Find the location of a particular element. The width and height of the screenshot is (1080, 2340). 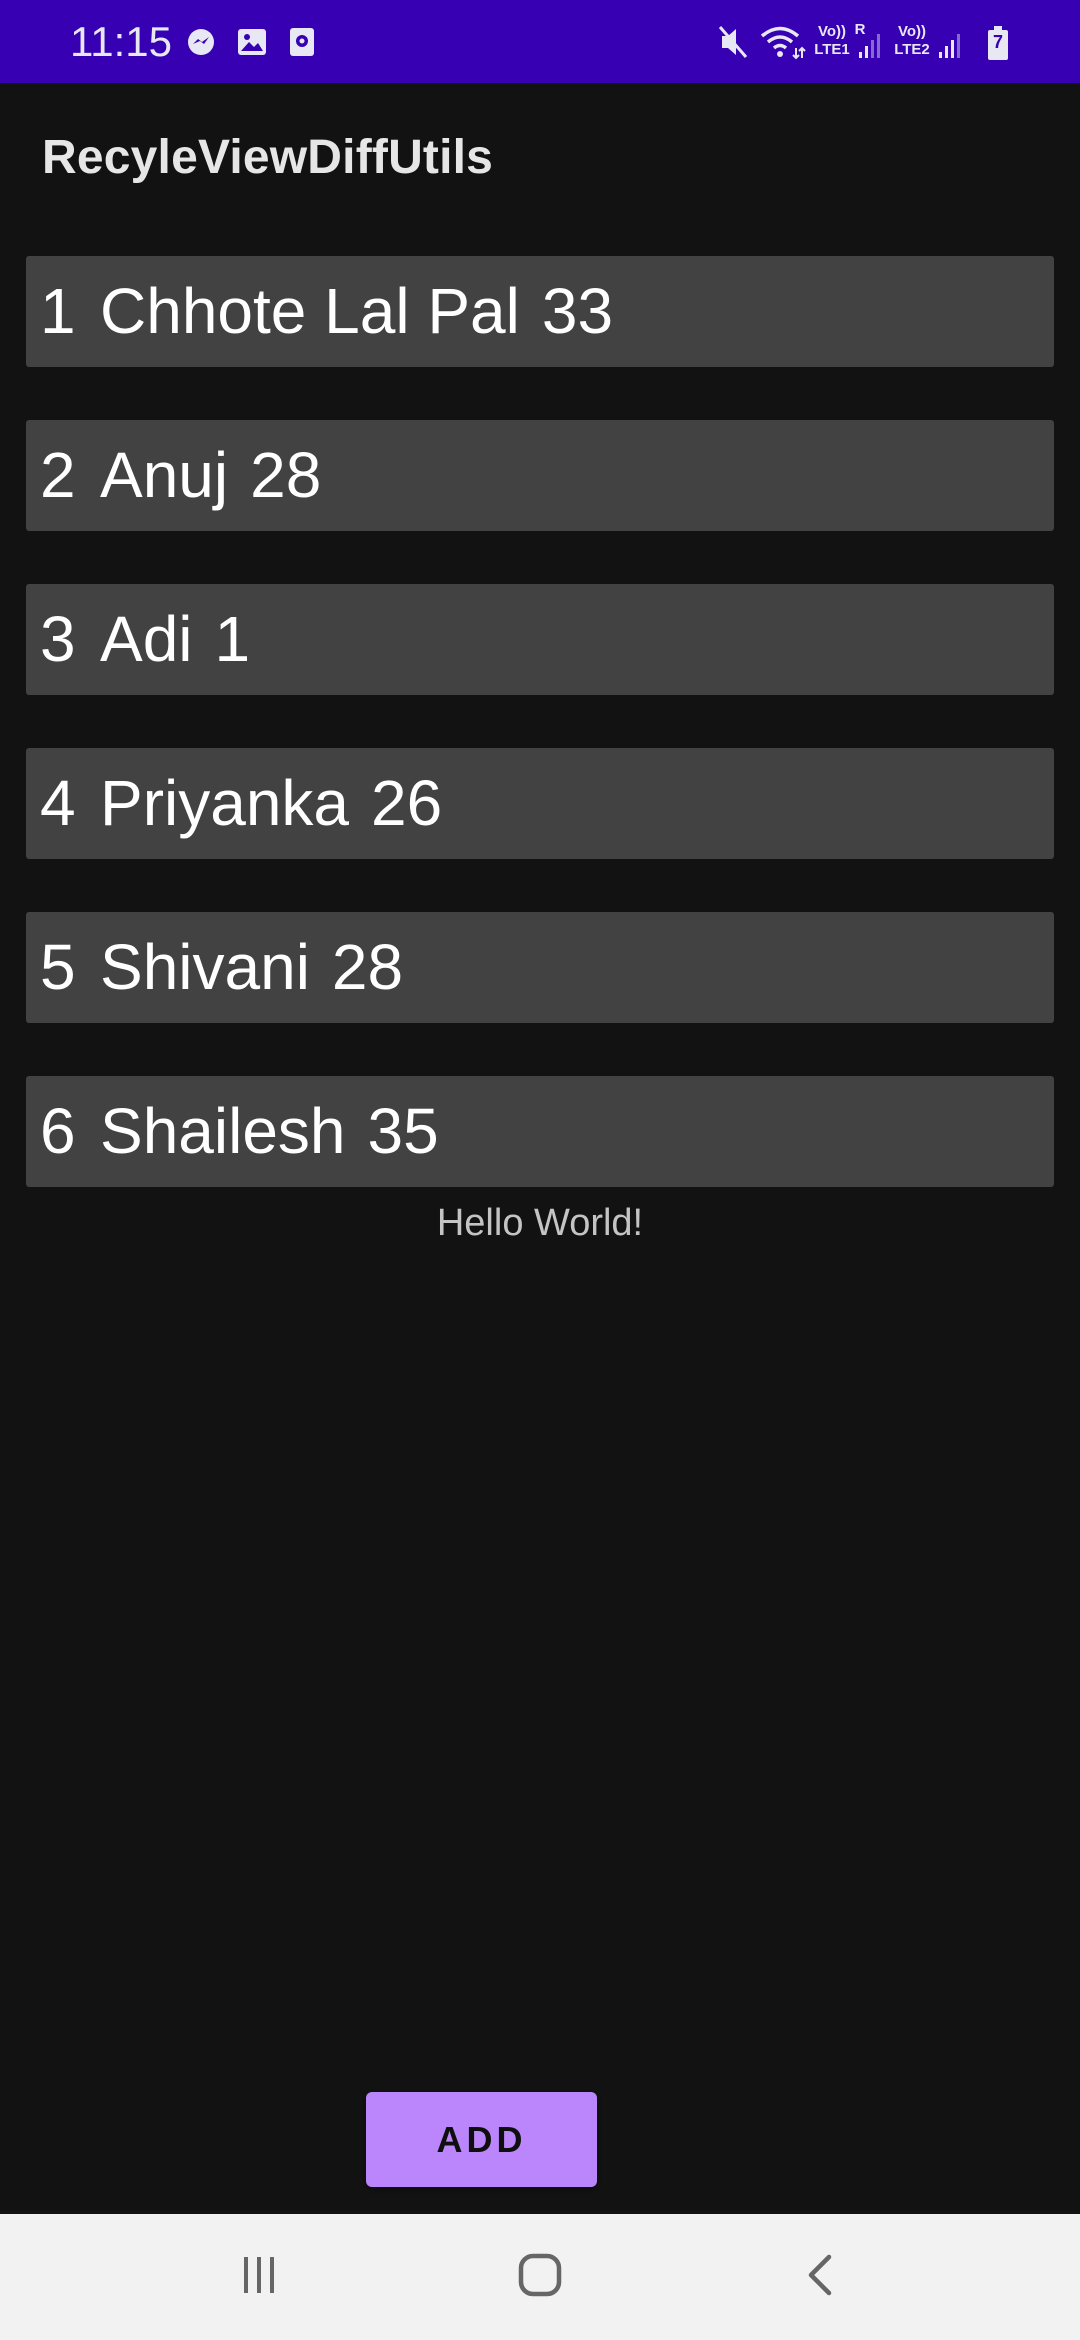

list-item: 4 Priyanka 26 is located at coordinates (540, 803).